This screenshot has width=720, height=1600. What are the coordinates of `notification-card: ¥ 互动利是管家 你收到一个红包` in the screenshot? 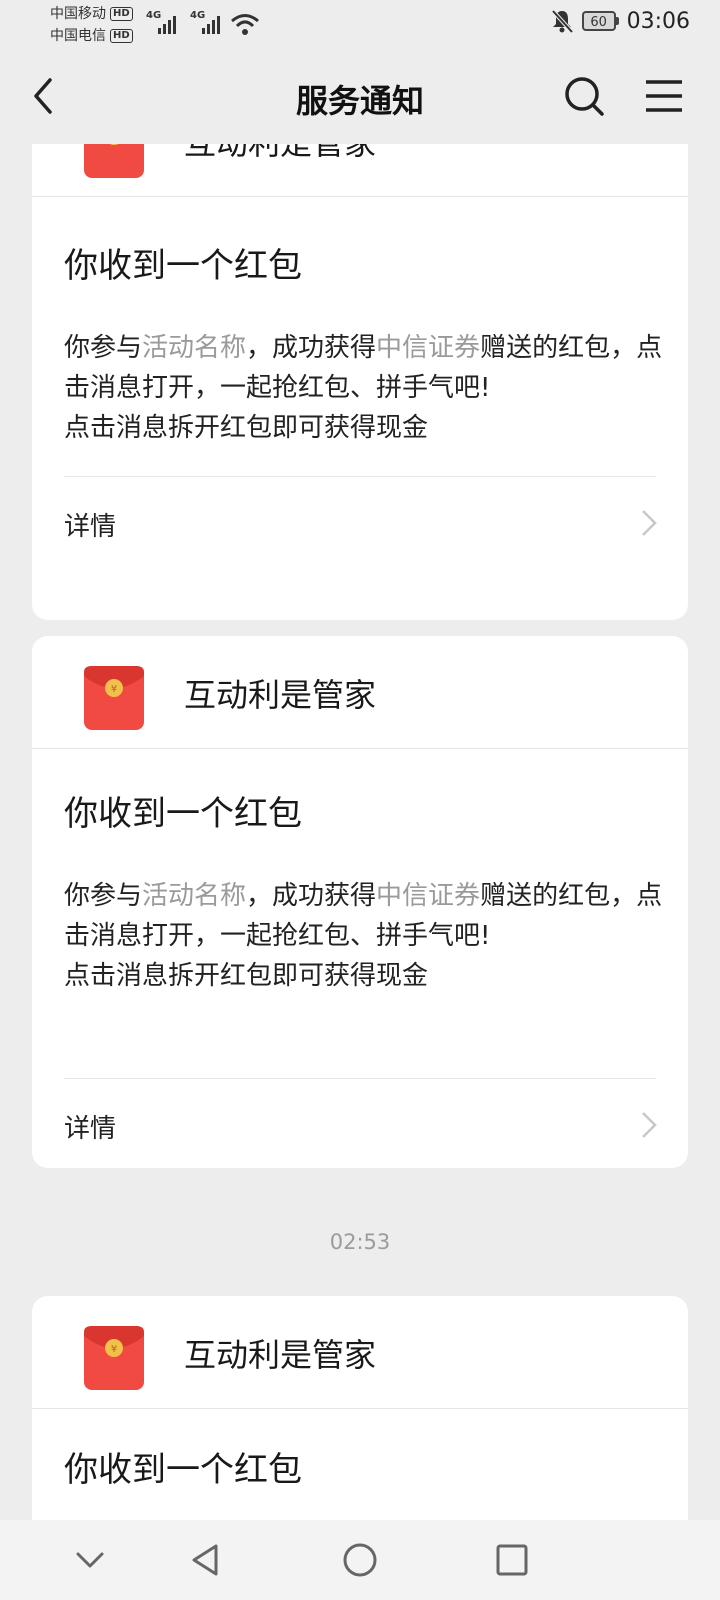 It's located at (360, 1408).